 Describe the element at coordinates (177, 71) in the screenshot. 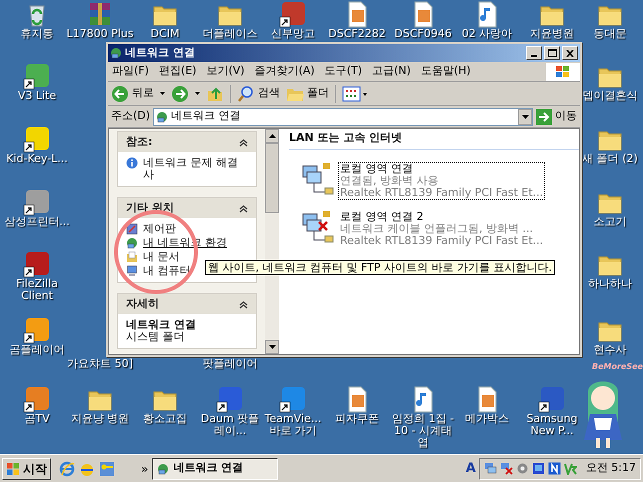

I see `menu-item: 편집(E)` at that location.